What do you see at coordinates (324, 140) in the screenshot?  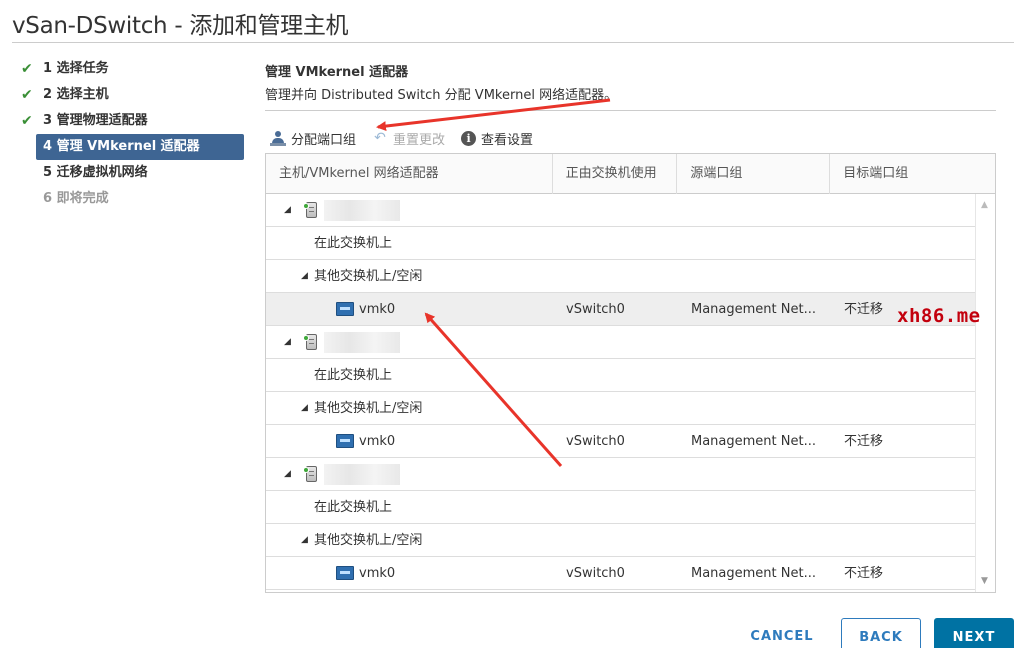 I see `assign-portgroup-label: 分配端口组` at bounding box center [324, 140].